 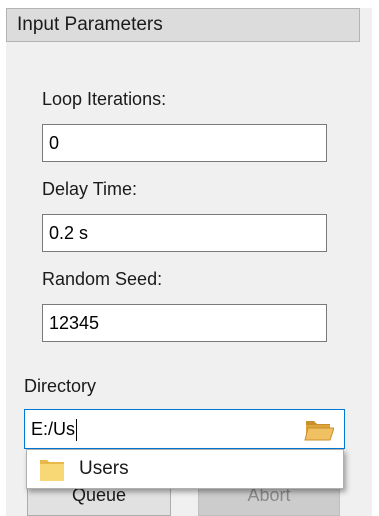 What do you see at coordinates (104, 468) in the screenshot?
I see `autocomplete-item-label: Users` at bounding box center [104, 468].